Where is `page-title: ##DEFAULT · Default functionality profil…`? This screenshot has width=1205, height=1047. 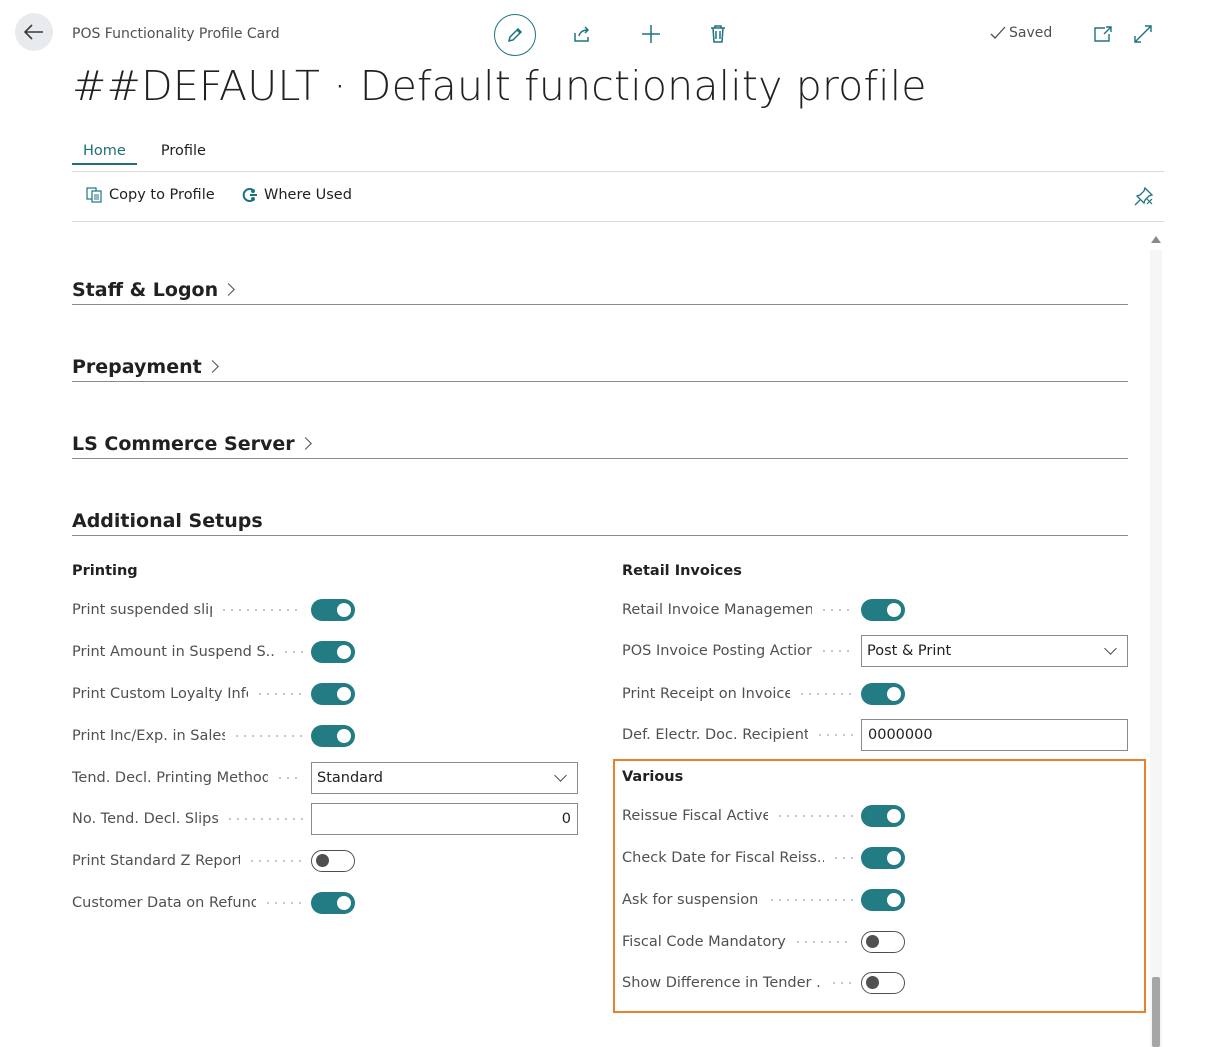
page-title: ##DEFAULT · Default functionality profil… is located at coordinates (499, 86).